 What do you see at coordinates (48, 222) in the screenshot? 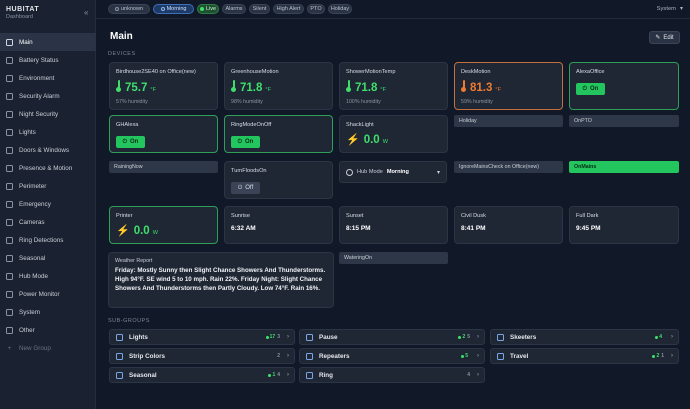
I see `sidebar-item-cameras: Cameras` at bounding box center [48, 222].